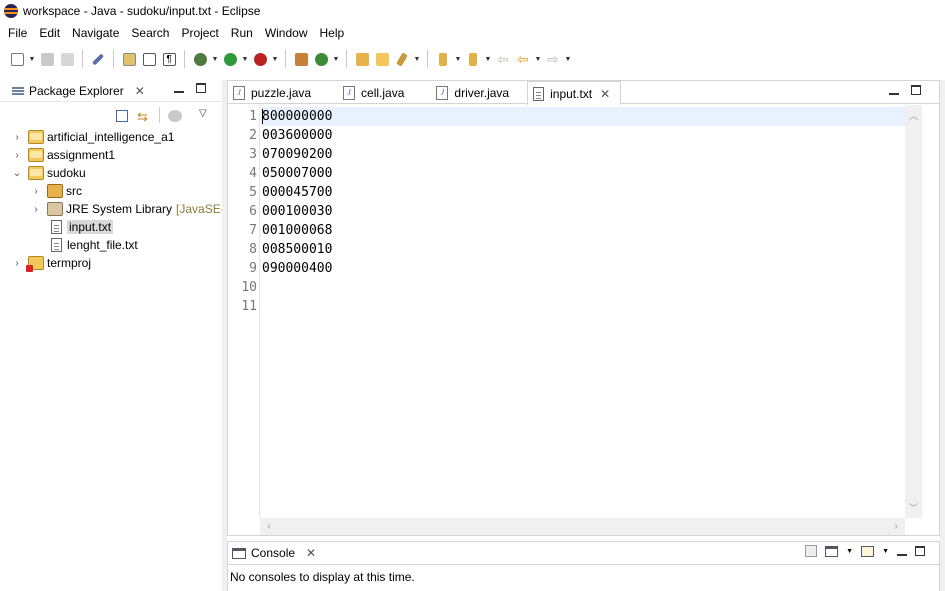  I want to click on code-line: 050007000, so click(297, 173).